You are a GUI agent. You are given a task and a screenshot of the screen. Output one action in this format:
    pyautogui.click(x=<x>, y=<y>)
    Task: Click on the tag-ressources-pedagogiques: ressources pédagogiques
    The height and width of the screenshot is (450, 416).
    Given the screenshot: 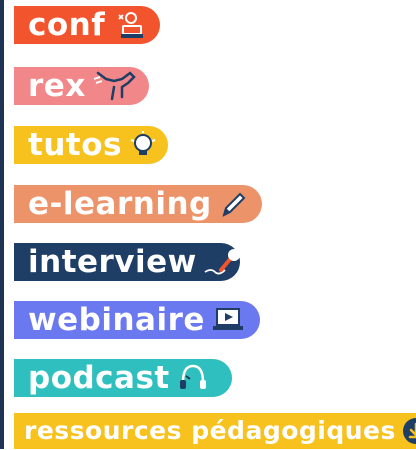 What is the action you would take?
    pyautogui.click(x=215, y=431)
    